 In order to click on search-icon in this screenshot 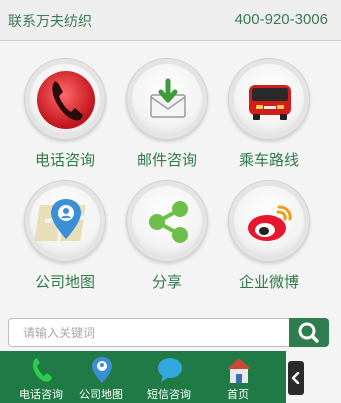, I will do `click(308, 332)`.